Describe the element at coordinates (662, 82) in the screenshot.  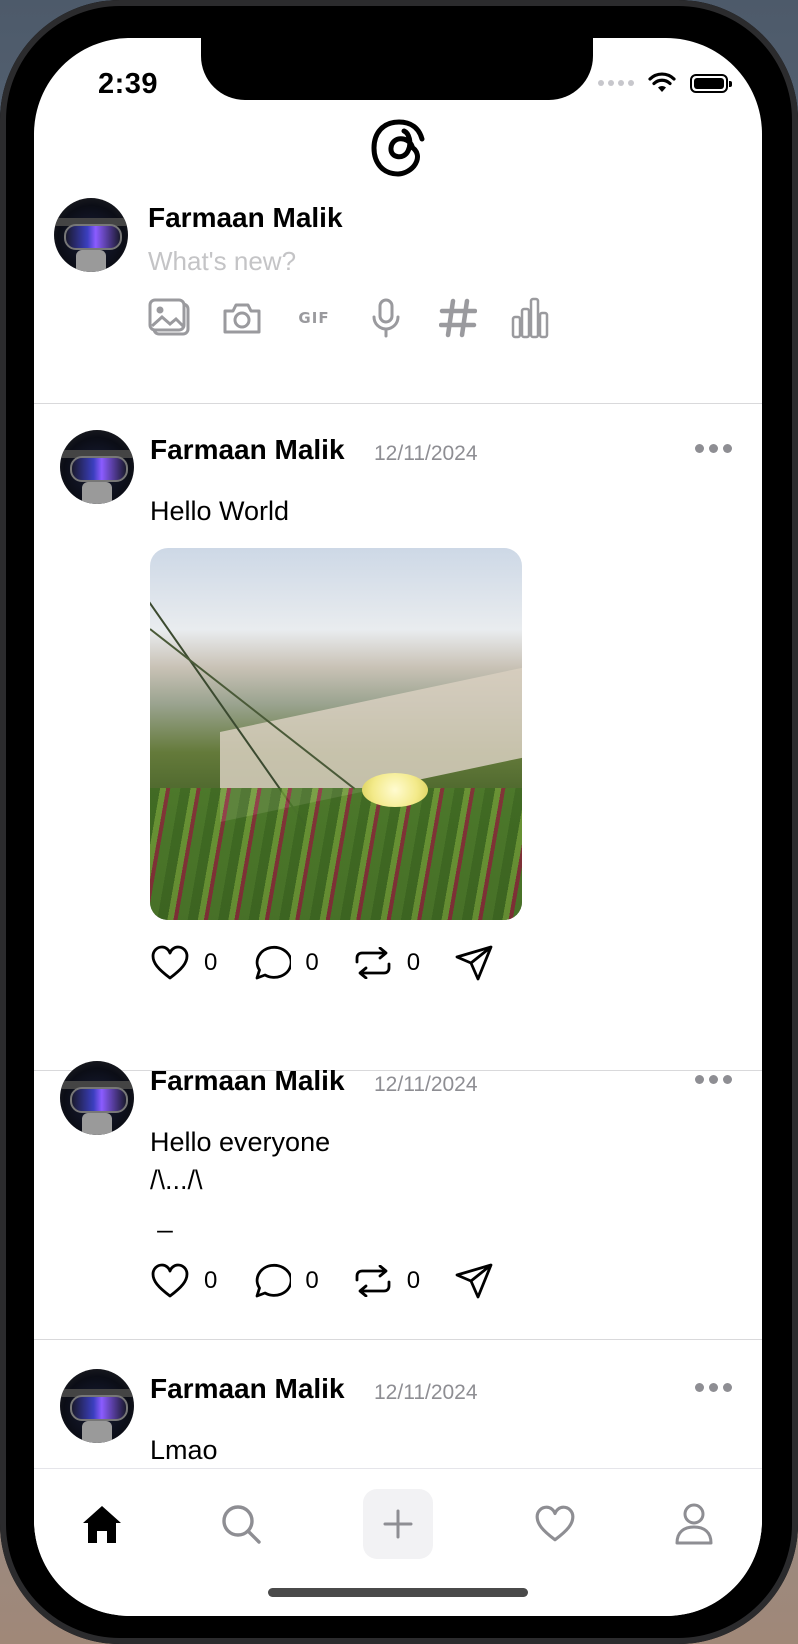
I see `wifi-icon` at that location.